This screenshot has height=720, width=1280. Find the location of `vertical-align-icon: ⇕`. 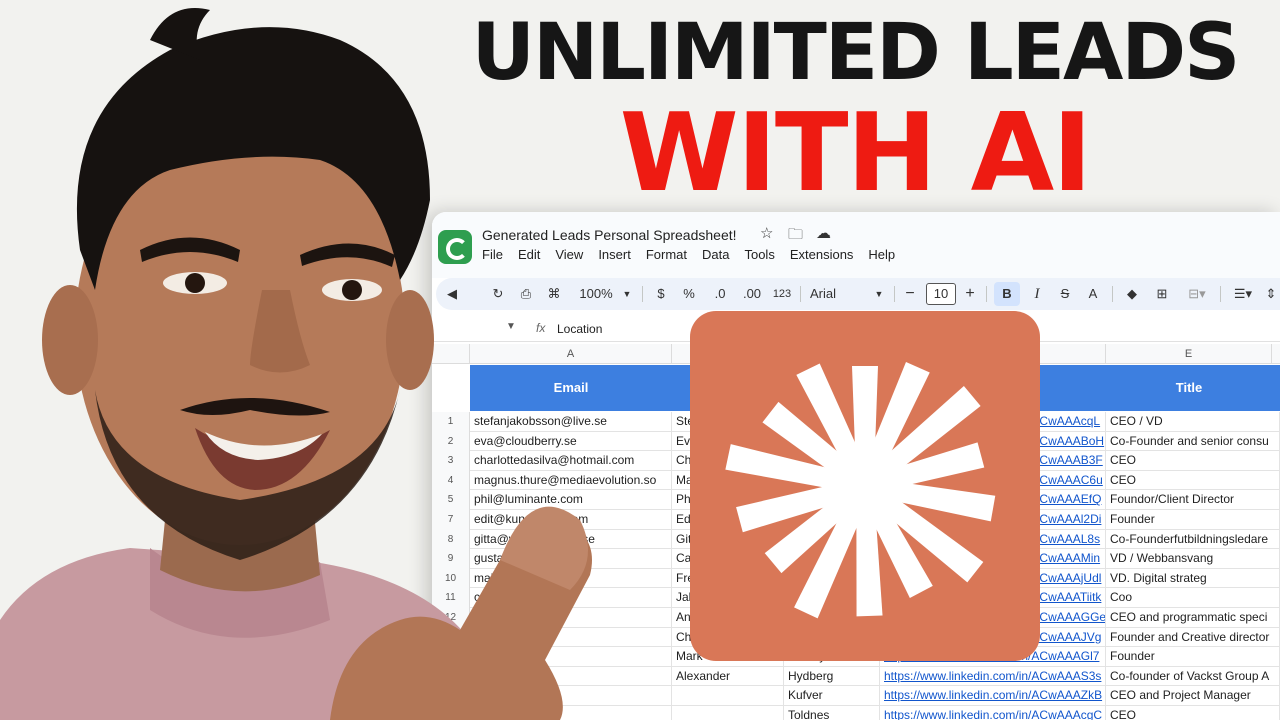

vertical-align-icon: ⇕ is located at coordinates (1271, 294).